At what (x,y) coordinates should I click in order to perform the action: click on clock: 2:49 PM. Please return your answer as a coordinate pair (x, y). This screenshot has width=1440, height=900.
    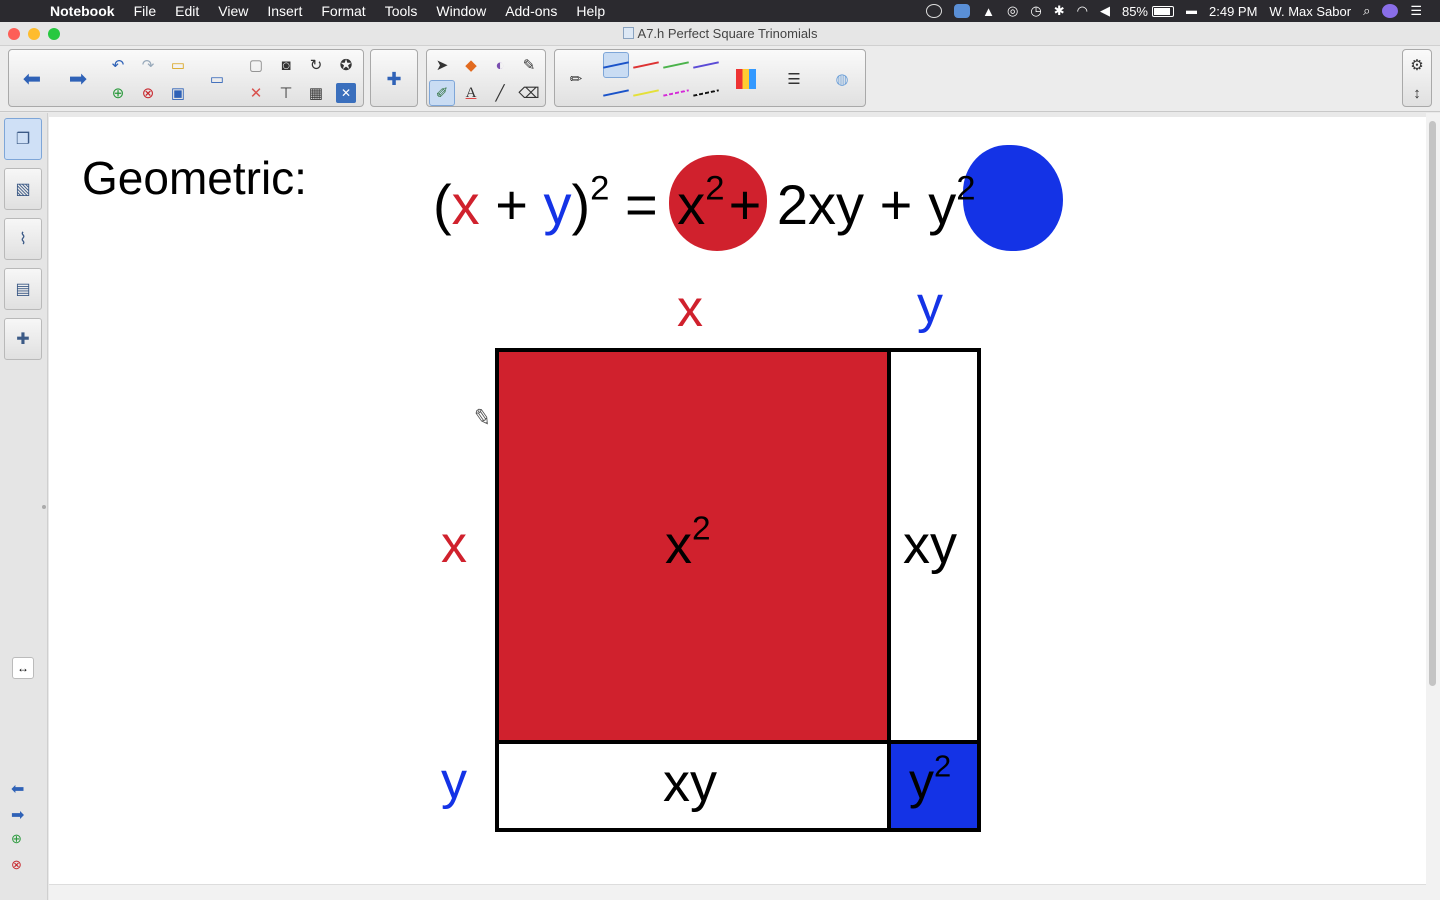
    Looking at the image, I should click on (1233, 11).